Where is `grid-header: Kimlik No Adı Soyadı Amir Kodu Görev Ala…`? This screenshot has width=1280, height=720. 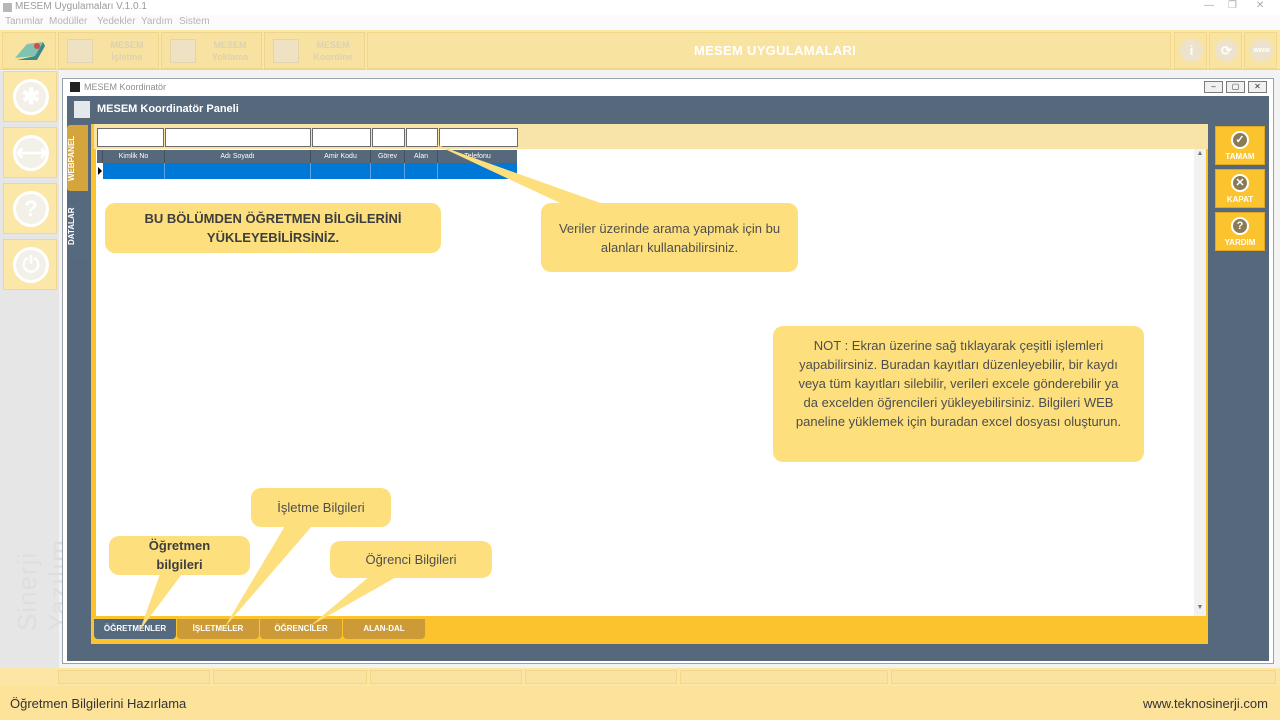
grid-header: Kimlik No Adı Soyadı Amir Kodu Görev Ala… is located at coordinates (307, 156).